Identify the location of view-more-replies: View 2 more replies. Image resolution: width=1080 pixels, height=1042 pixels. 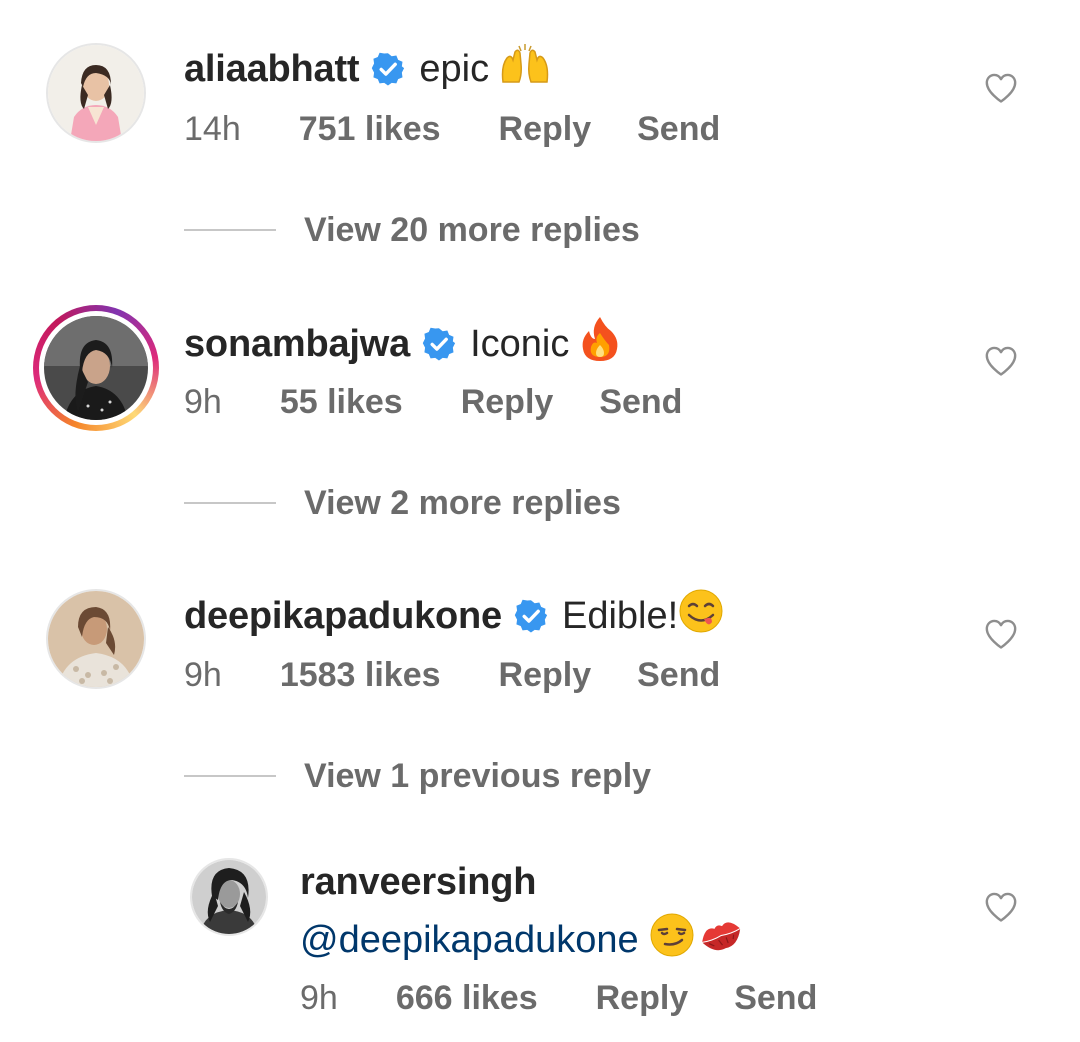
(402, 503).